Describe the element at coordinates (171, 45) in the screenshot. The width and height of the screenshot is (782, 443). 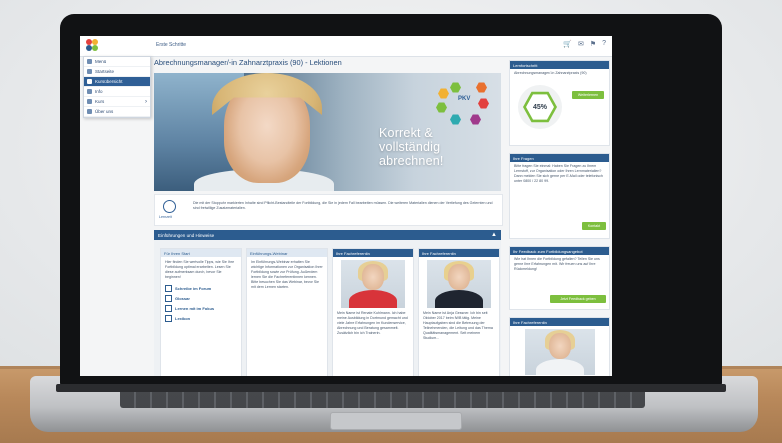
I see `brand-label: Erste Schritte` at that location.